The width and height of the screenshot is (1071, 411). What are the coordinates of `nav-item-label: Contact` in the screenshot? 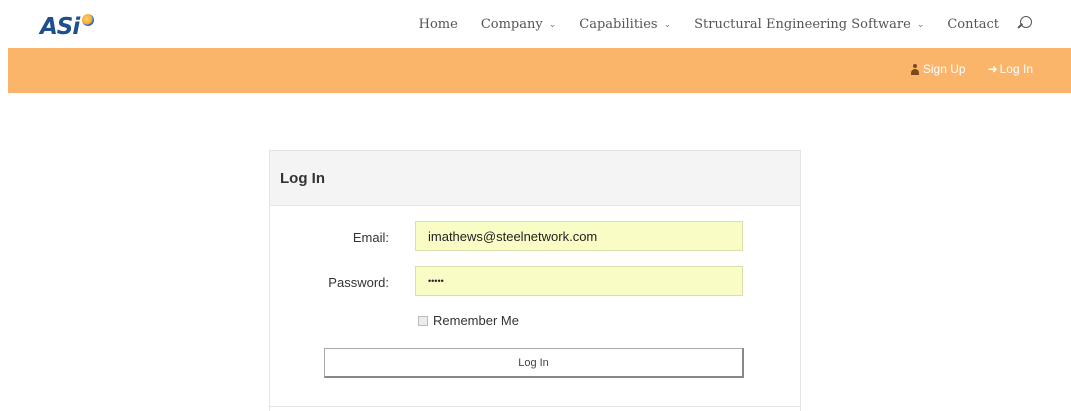 It's located at (973, 24).